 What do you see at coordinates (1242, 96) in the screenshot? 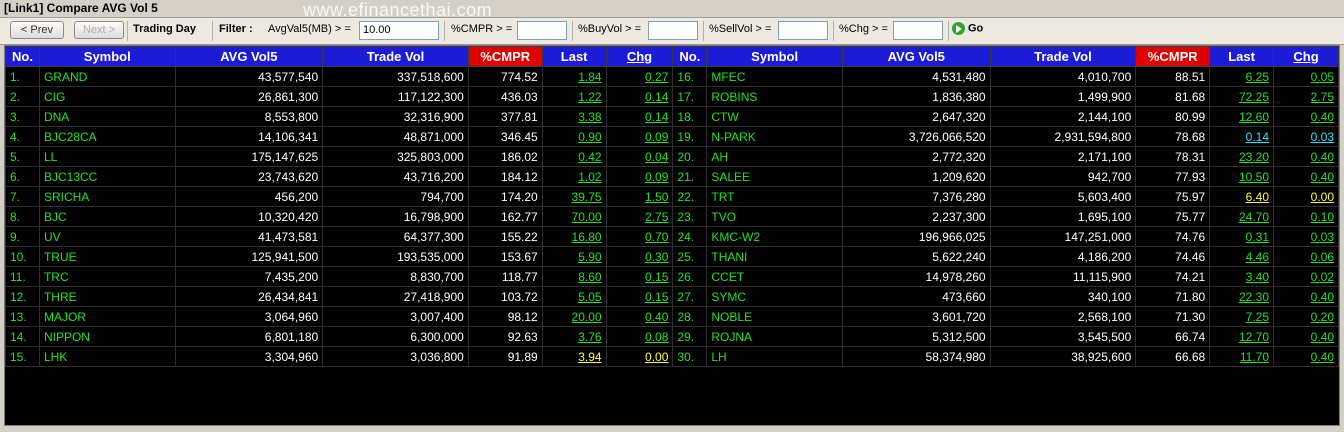
I see `last-price-link: 72.25` at bounding box center [1242, 96].